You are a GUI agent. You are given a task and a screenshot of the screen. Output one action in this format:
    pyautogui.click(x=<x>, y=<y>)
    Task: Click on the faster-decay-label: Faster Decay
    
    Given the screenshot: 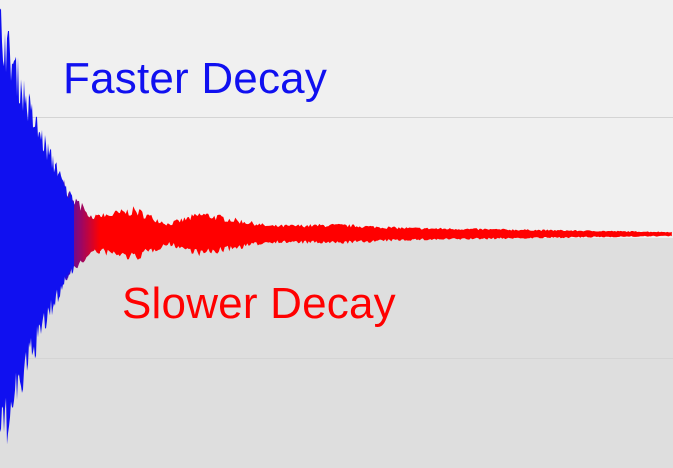 What is the action you would take?
    pyautogui.click(x=195, y=78)
    